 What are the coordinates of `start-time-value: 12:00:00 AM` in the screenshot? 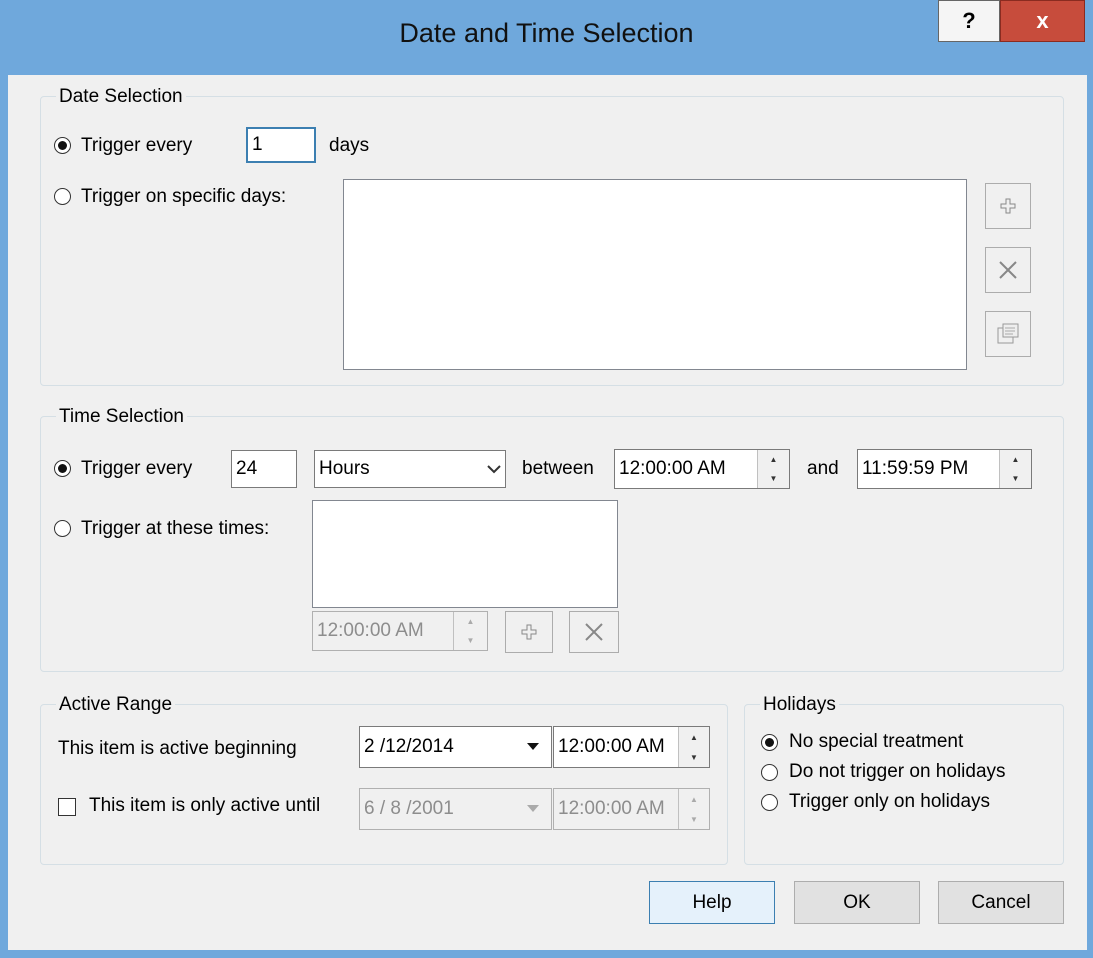 It's located at (672, 468).